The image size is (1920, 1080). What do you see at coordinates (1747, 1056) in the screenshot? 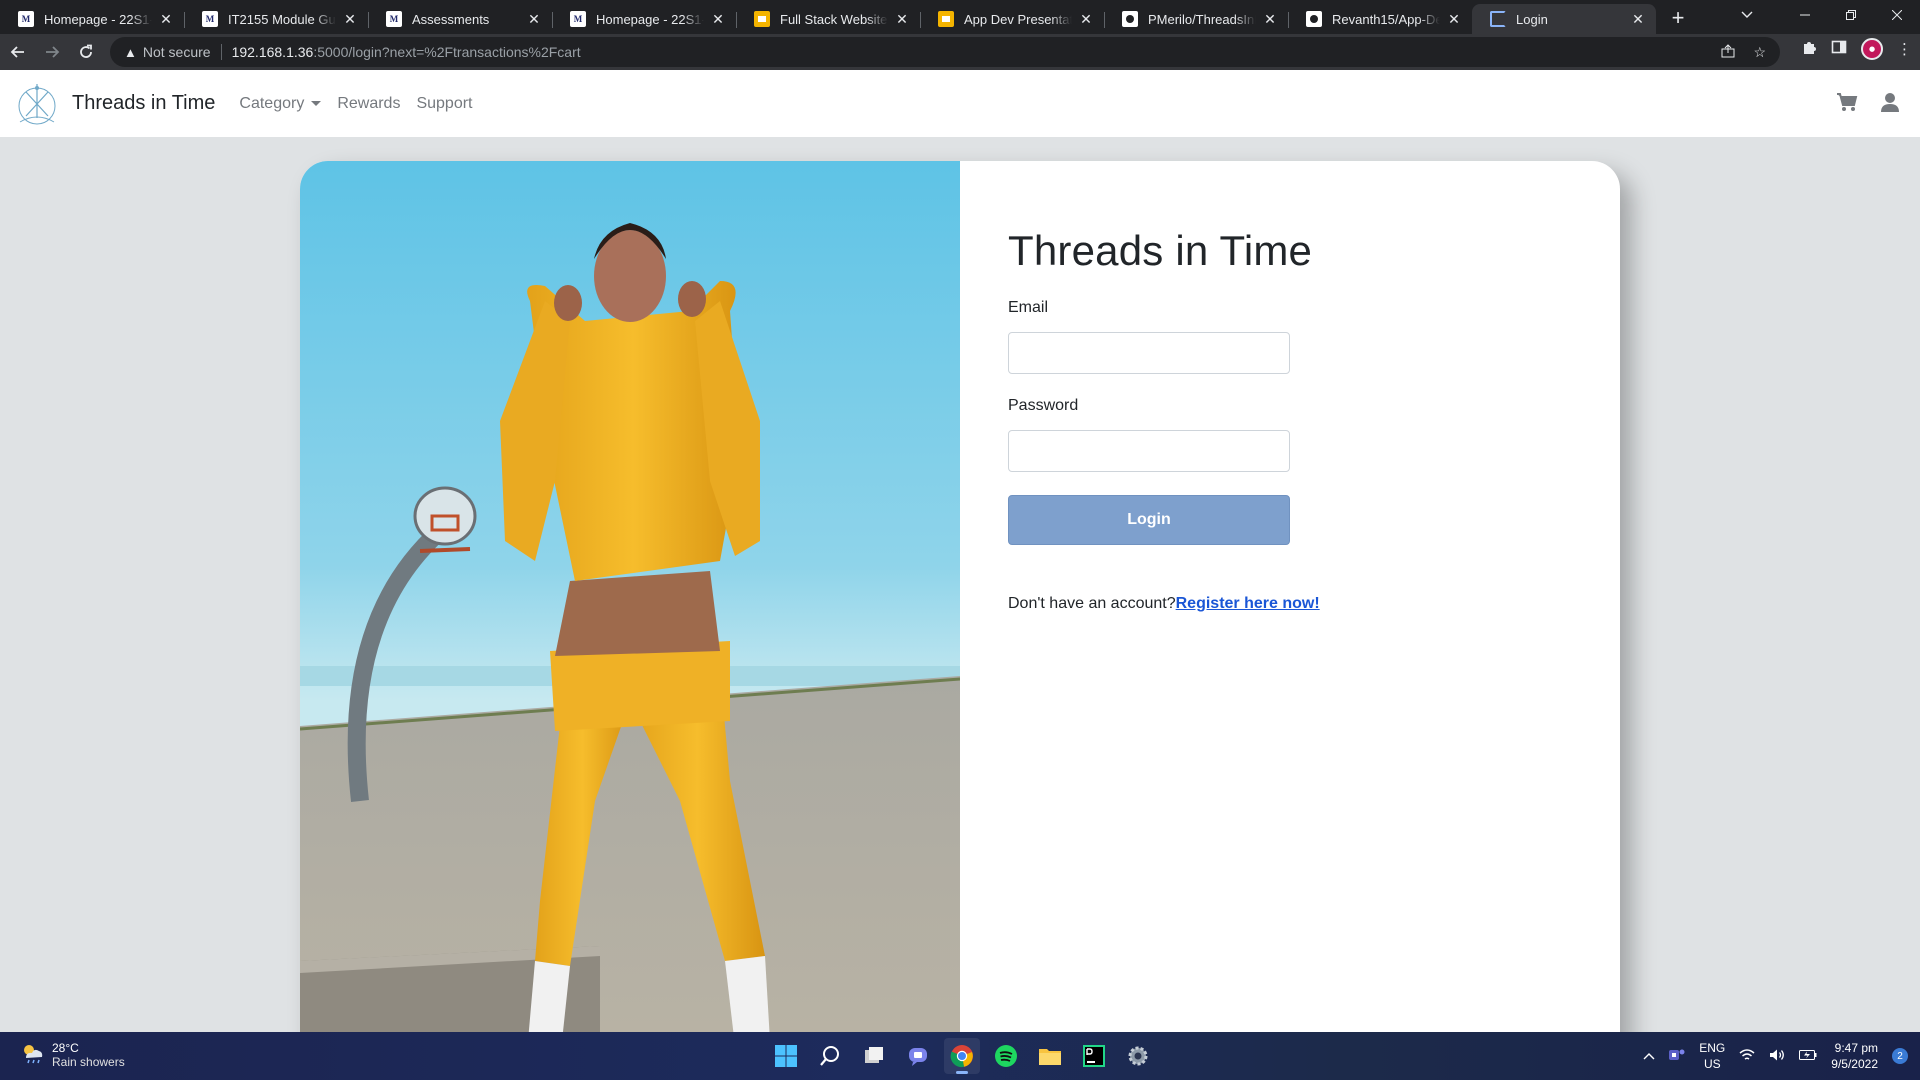
I see `wifi-icon` at bounding box center [1747, 1056].